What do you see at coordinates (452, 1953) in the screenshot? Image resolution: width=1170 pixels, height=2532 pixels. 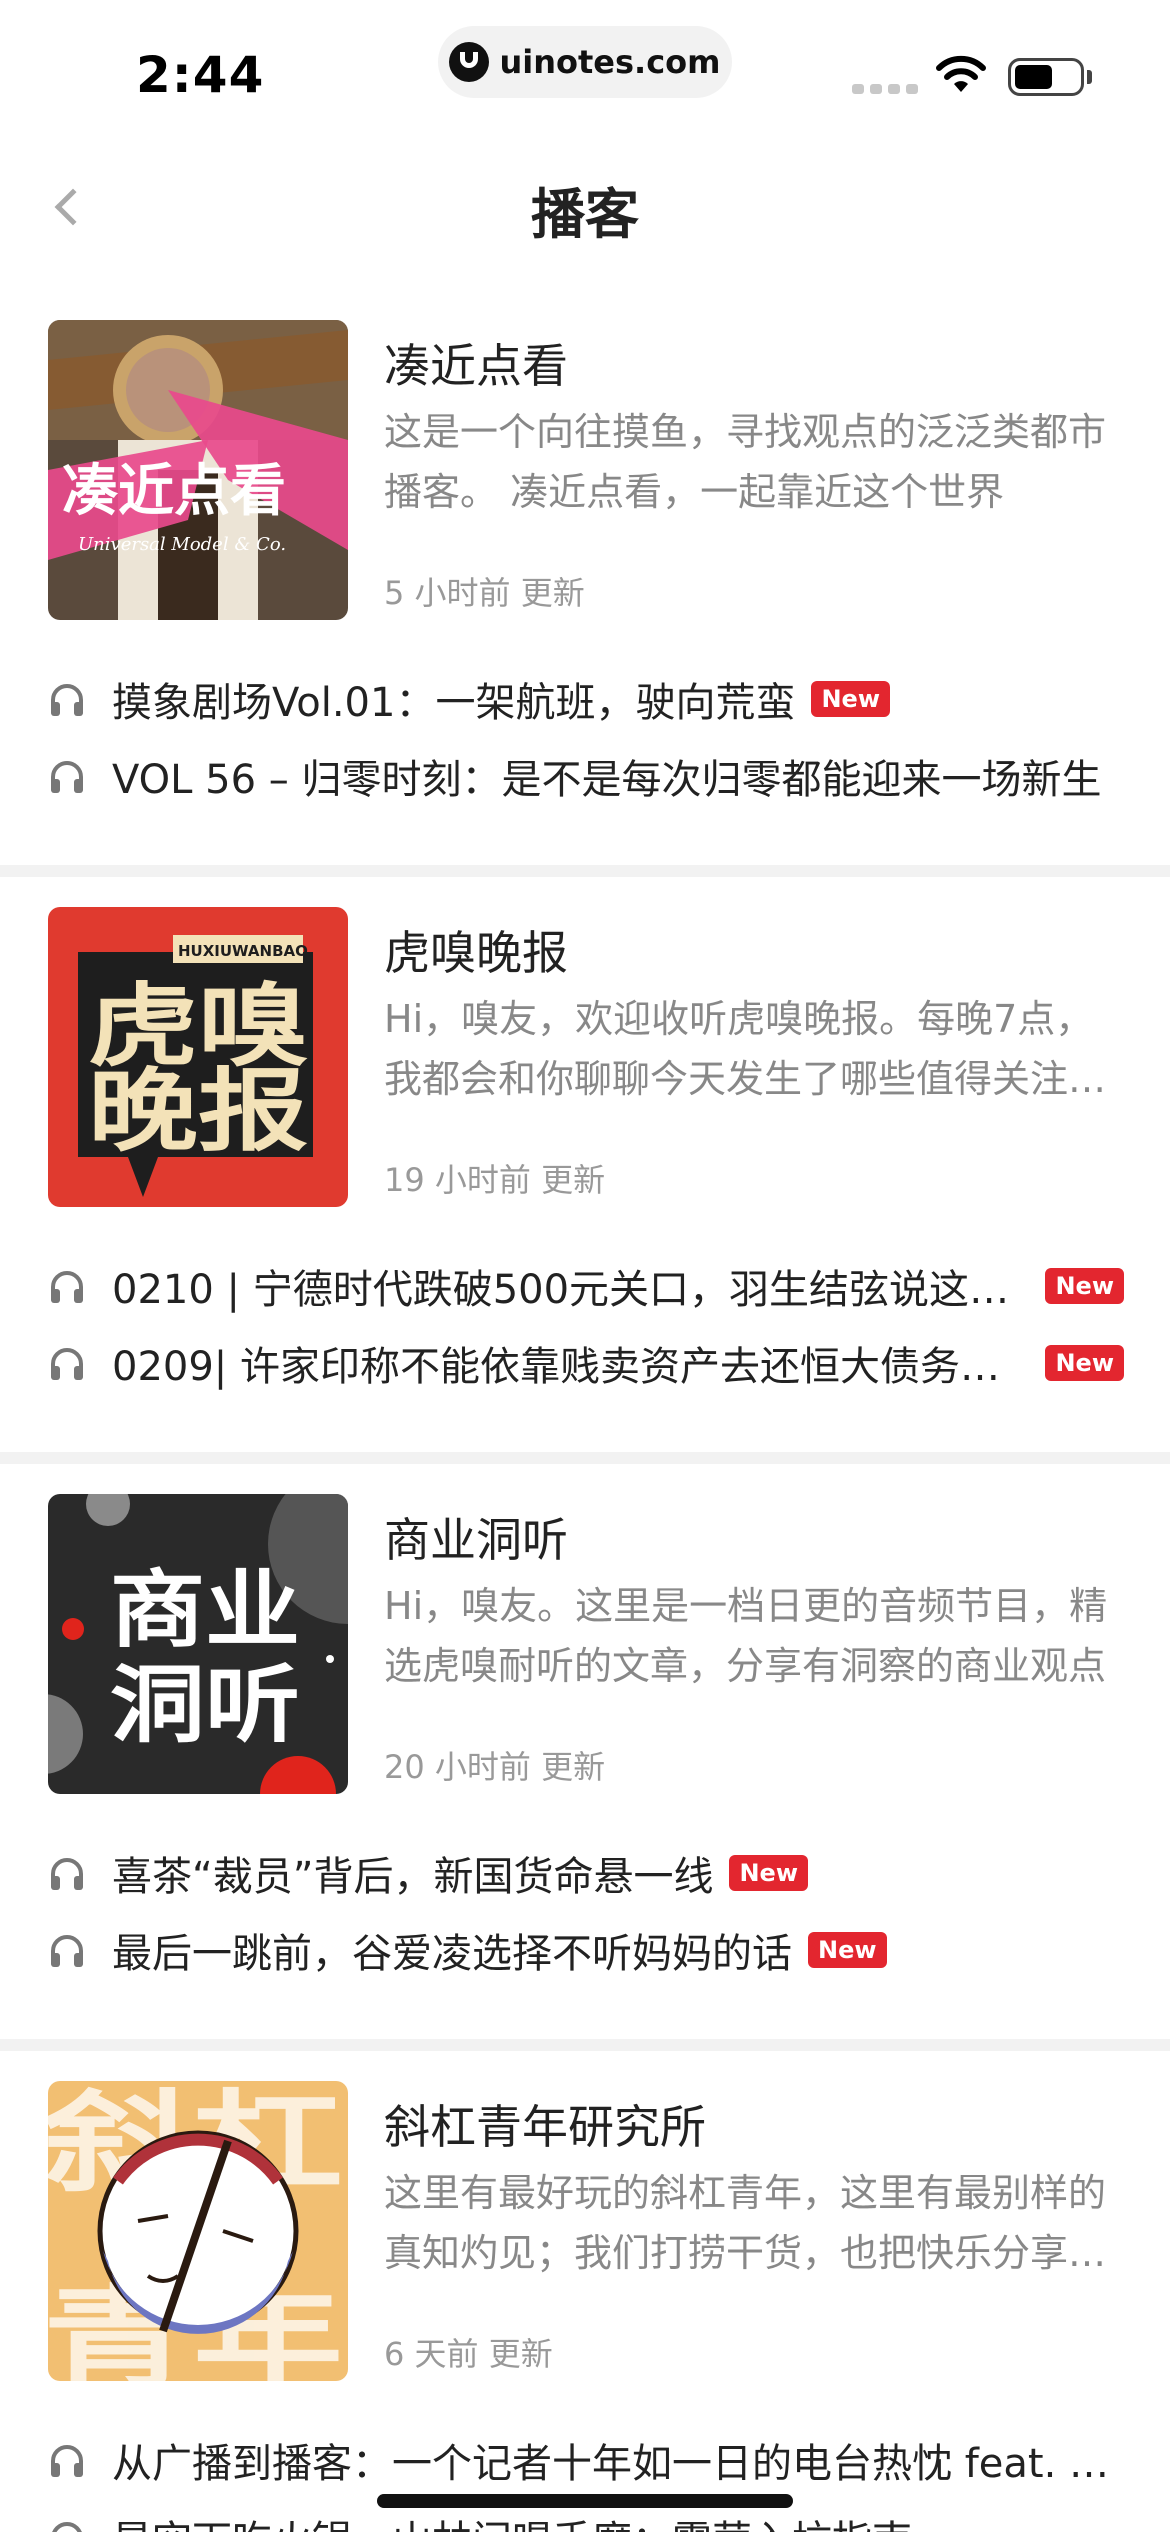 I see `episode-title: 最后一跳前，谷爱凌选择不听妈妈的话` at bounding box center [452, 1953].